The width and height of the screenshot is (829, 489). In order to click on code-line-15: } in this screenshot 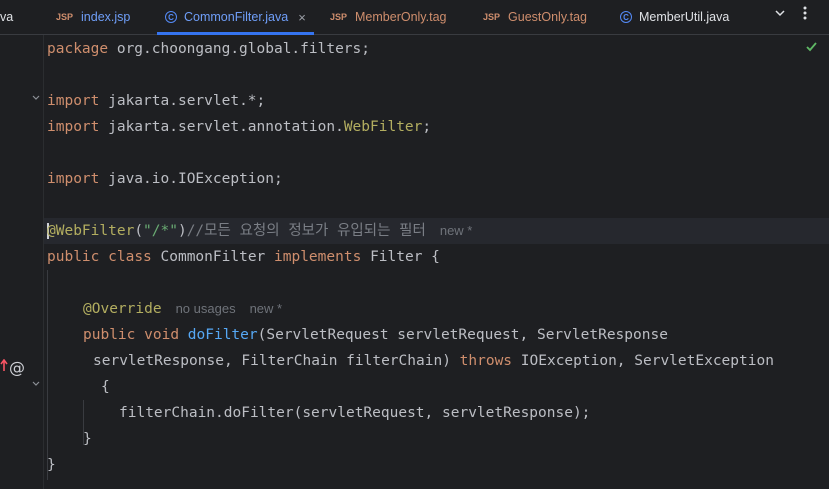, I will do `click(87, 439)`.